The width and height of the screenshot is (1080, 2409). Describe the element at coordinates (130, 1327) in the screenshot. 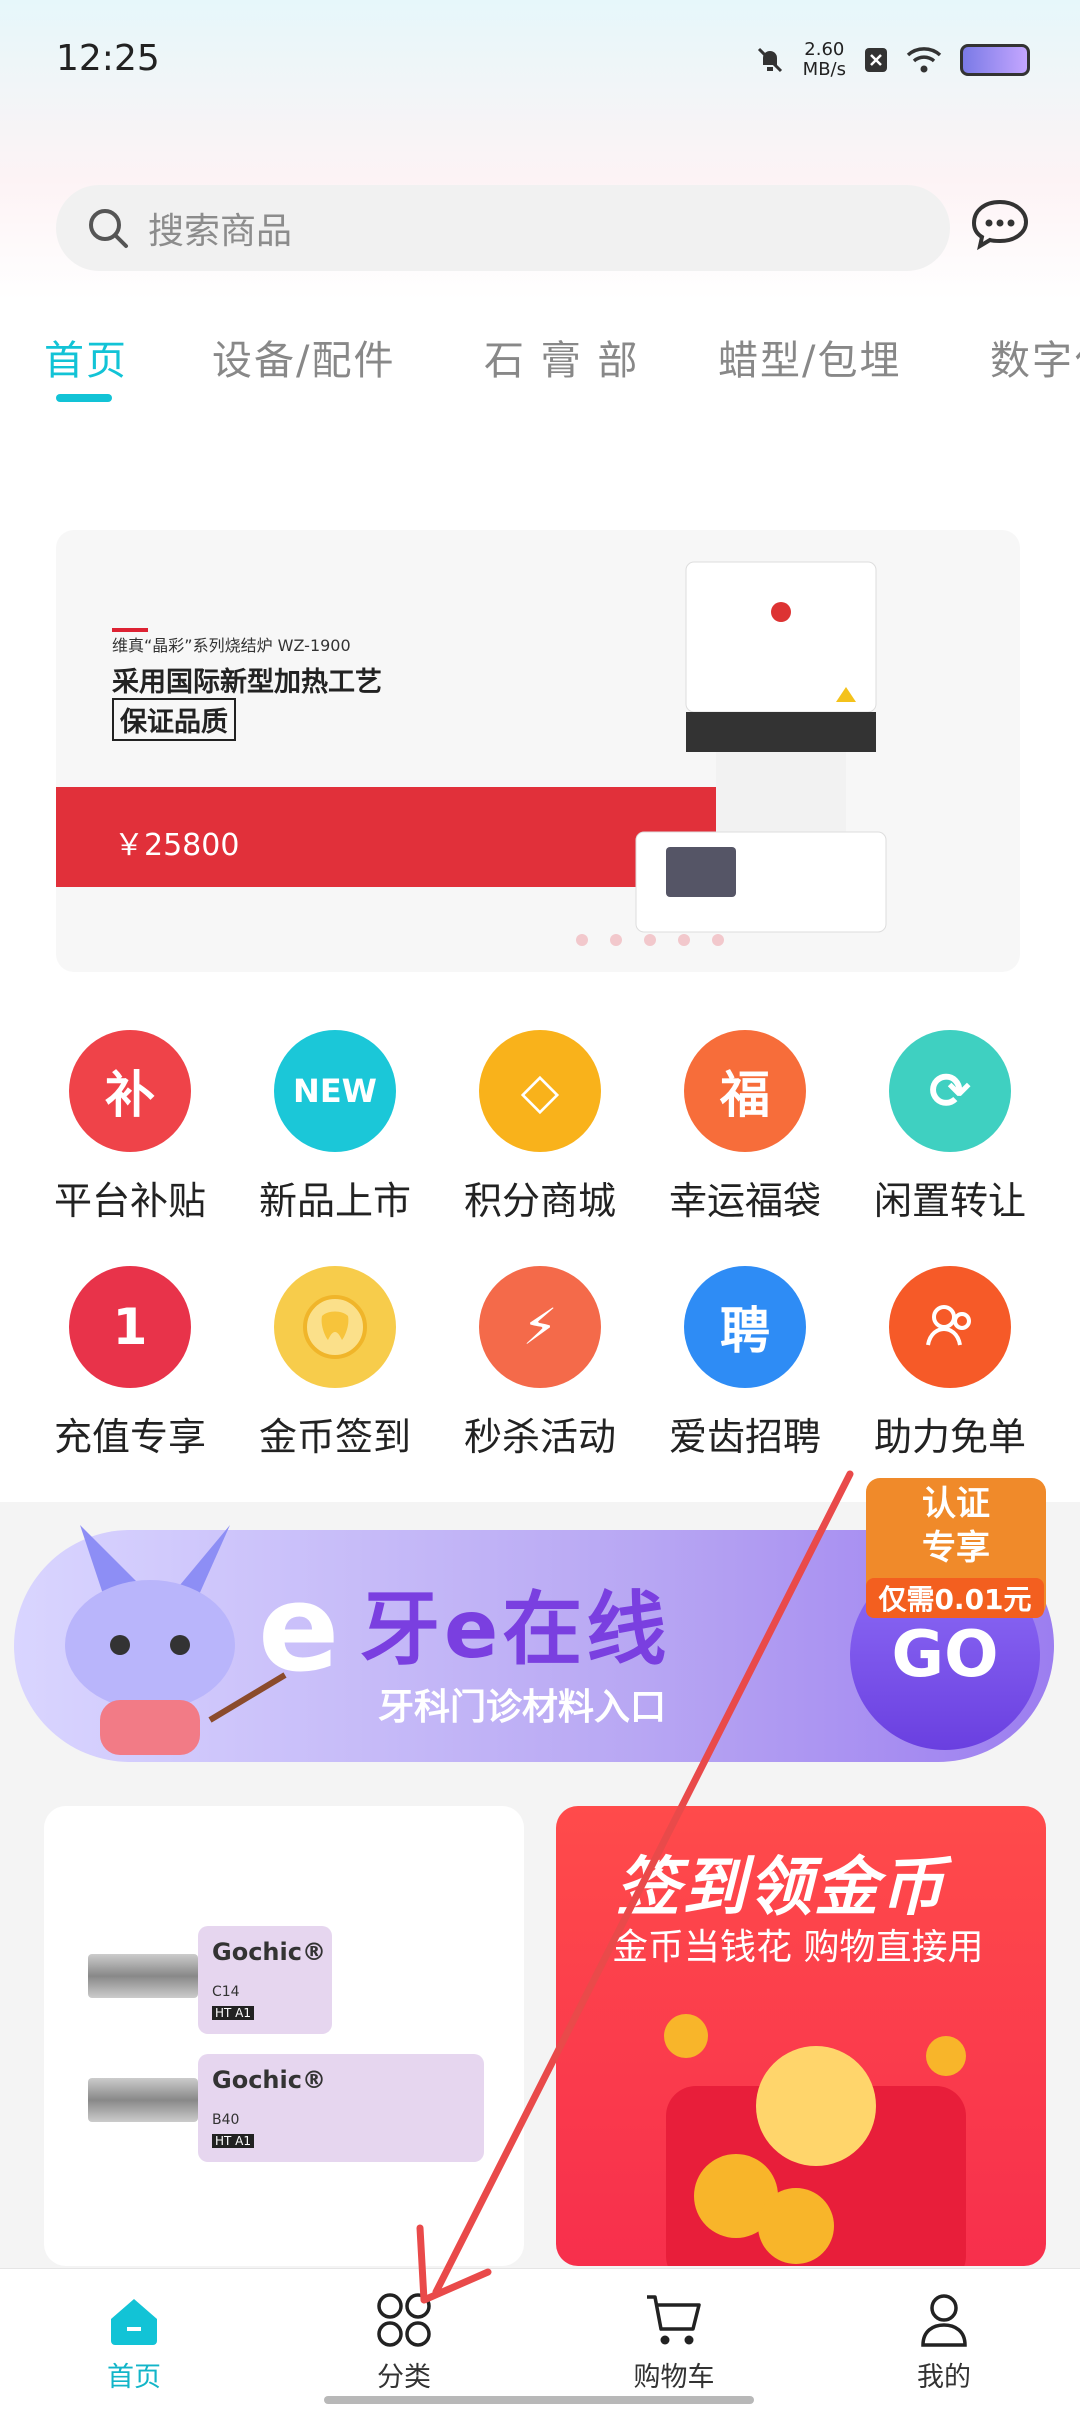

I see `recharge-icon: 1` at that location.